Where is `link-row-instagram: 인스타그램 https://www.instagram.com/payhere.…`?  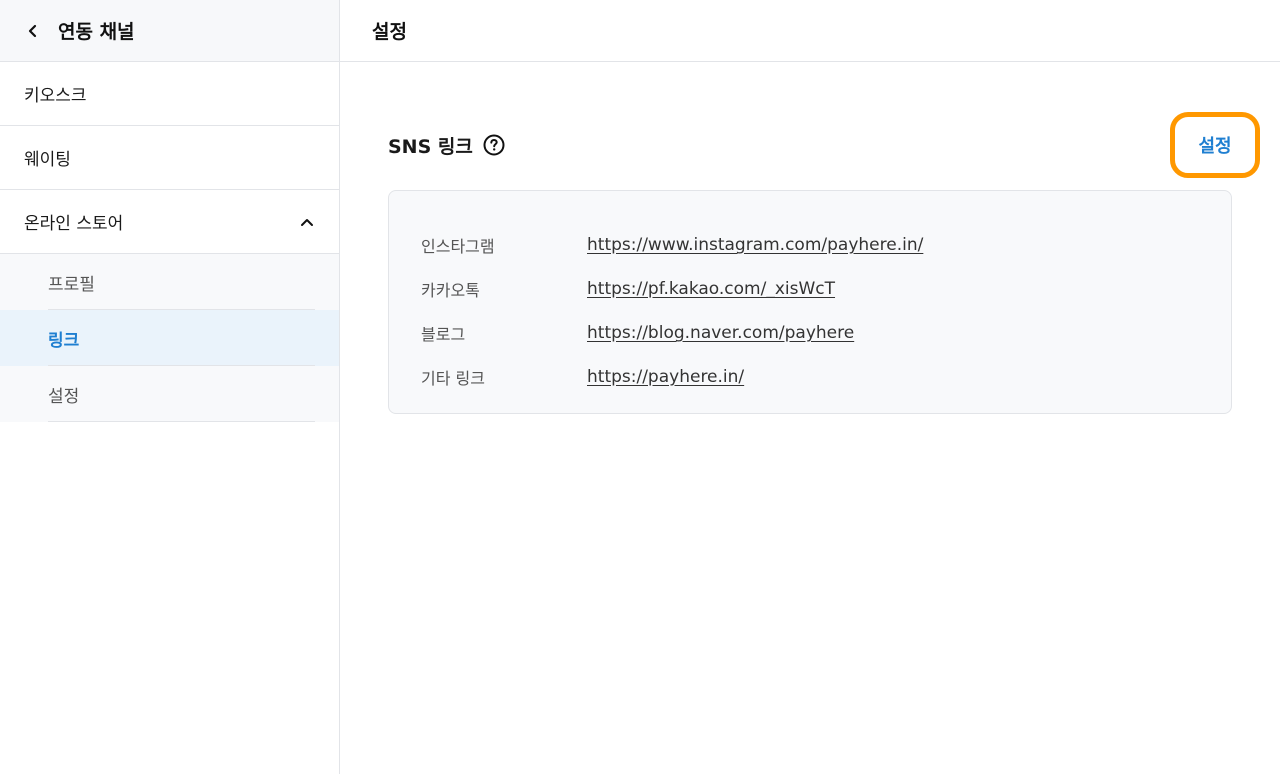 link-row-instagram: 인스타그램 https://www.instagram.com/payhere.… is located at coordinates (826, 245).